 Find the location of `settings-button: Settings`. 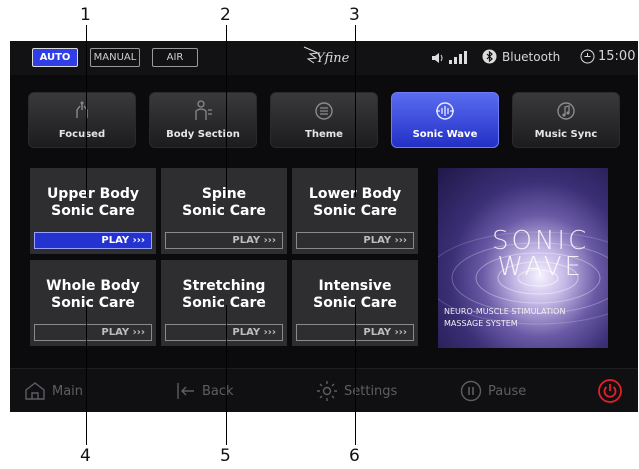

settings-button: Settings is located at coordinates (356, 390).